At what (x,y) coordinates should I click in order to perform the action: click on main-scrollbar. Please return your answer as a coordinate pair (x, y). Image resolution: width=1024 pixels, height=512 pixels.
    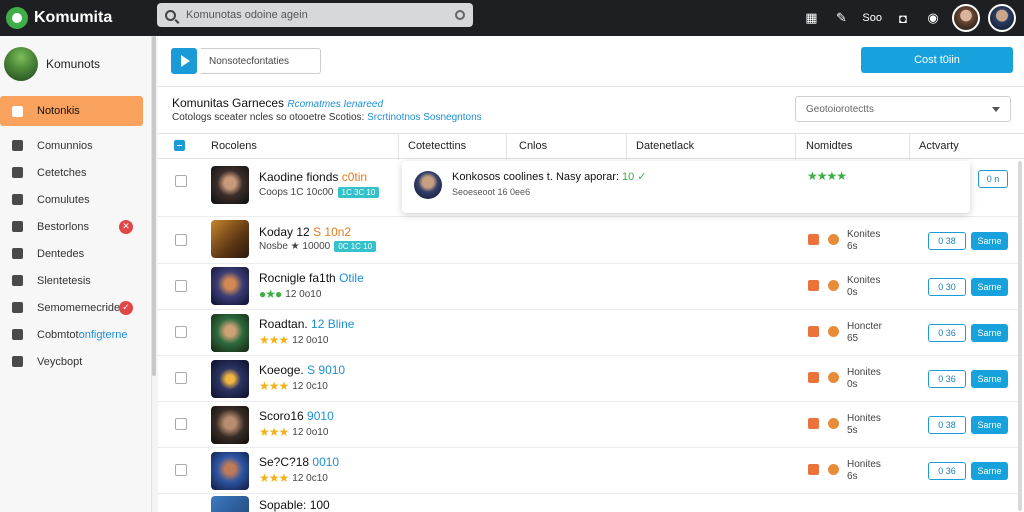
    Looking at the image, I should click on (1020, 336).